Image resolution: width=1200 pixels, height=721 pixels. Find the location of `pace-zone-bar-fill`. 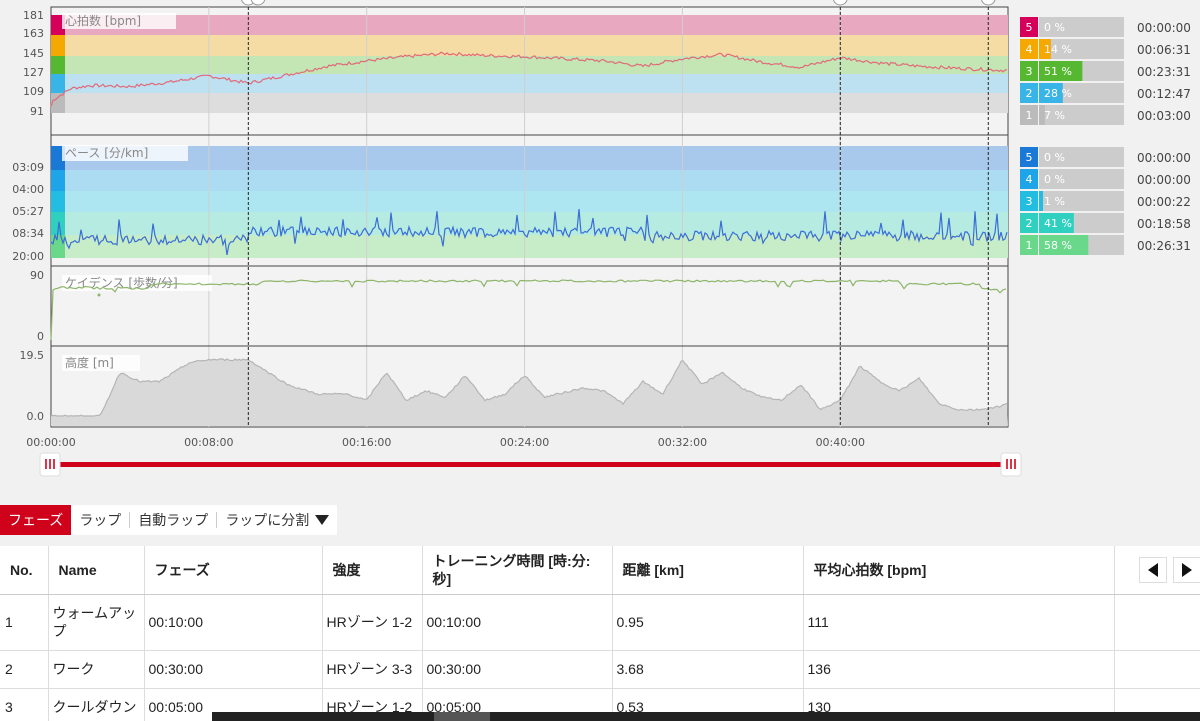

pace-zone-bar-fill is located at coordinates (1041, 201).